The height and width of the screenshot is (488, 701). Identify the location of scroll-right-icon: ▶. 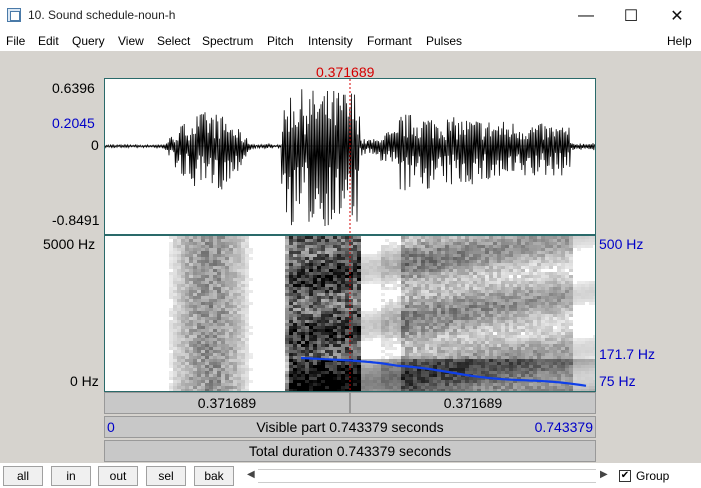
(604, 474).